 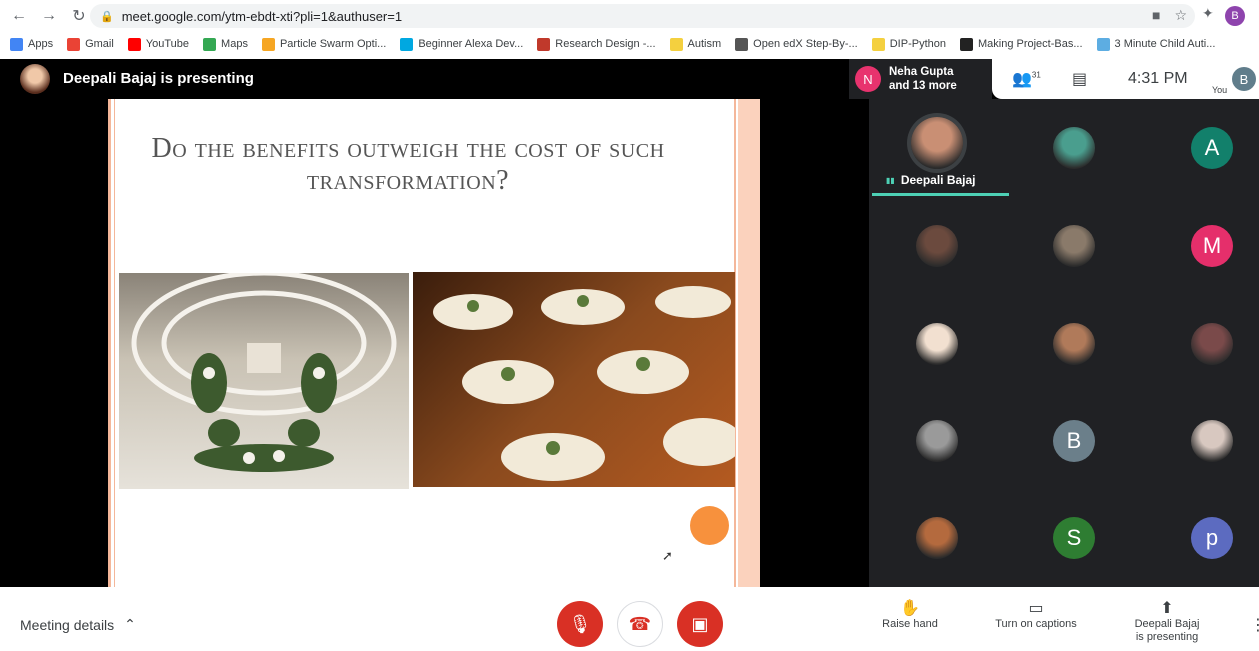 I want to click on participant-tile: p, so click(x=1203, y=537).